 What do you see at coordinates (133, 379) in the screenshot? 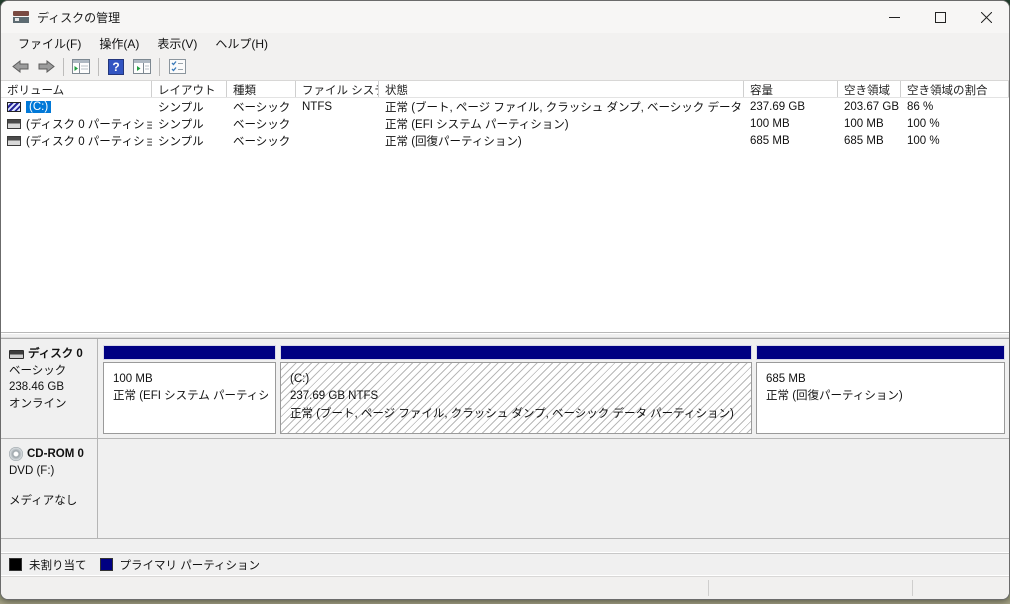
I see `partition-size: 100 MB` at bounding box center [133, 379].